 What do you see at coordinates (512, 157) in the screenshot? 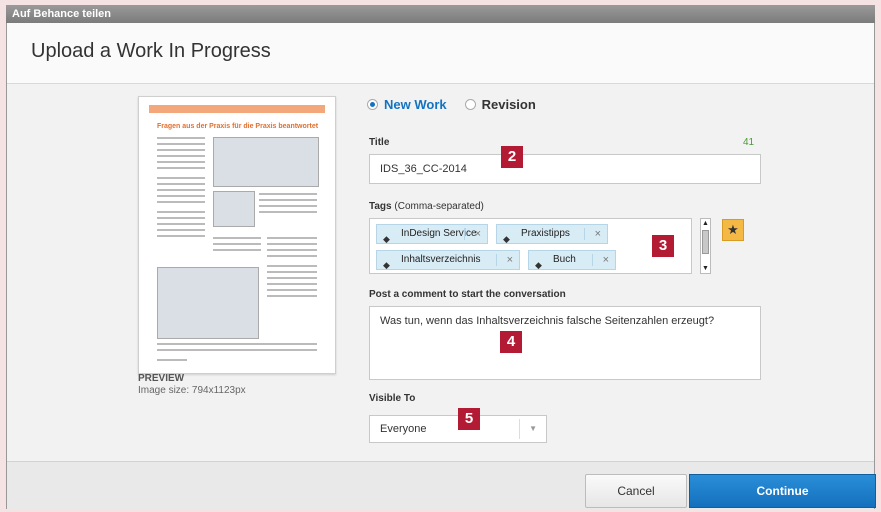
I see `annotation-badge-2: 2` at bounding box center [512, 157].